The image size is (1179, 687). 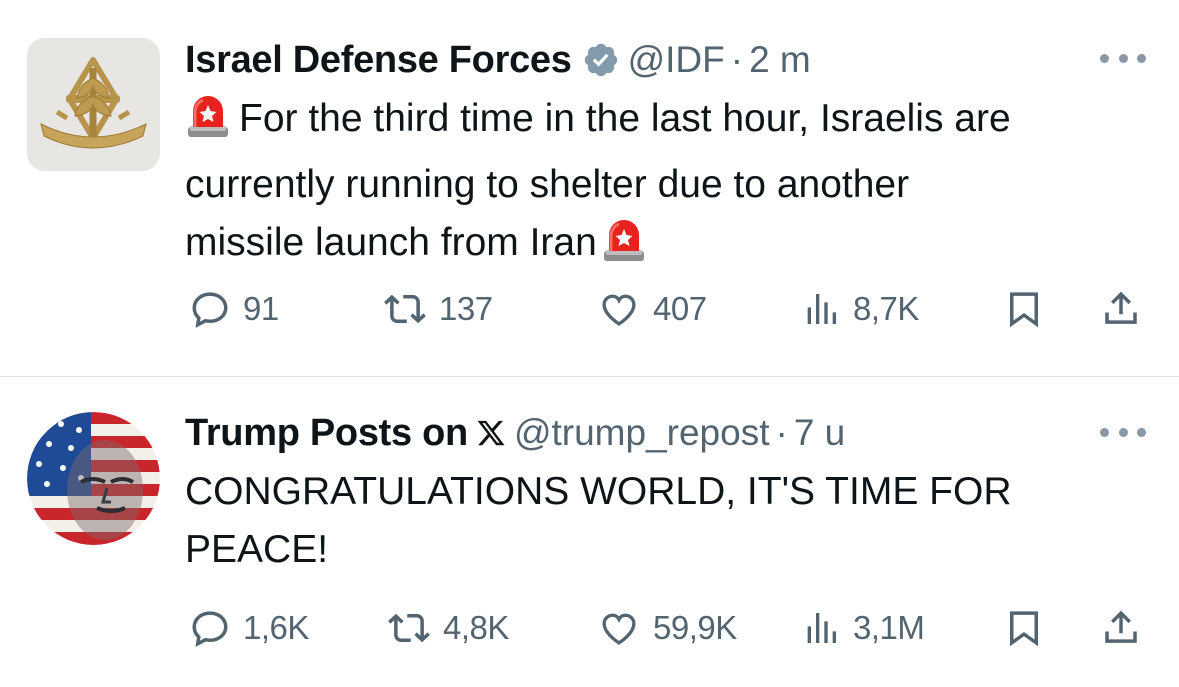 I want to click on avatar-idf, so click(x=93, y=104).